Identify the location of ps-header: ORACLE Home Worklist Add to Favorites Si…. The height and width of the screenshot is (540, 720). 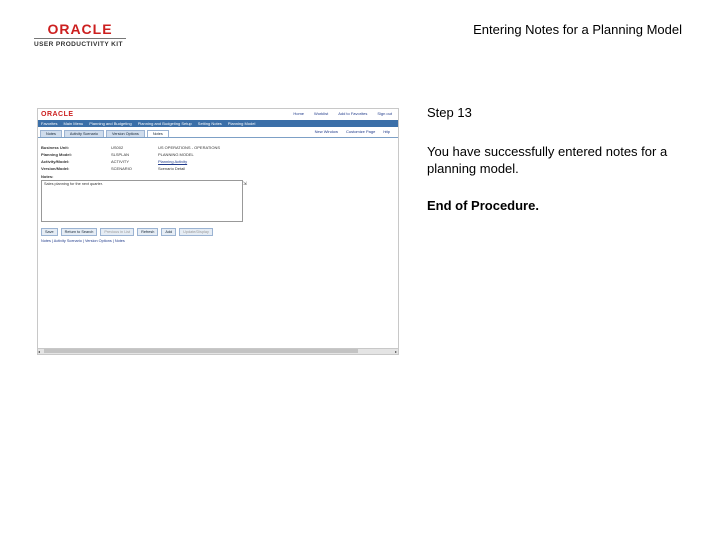
(218, 114).